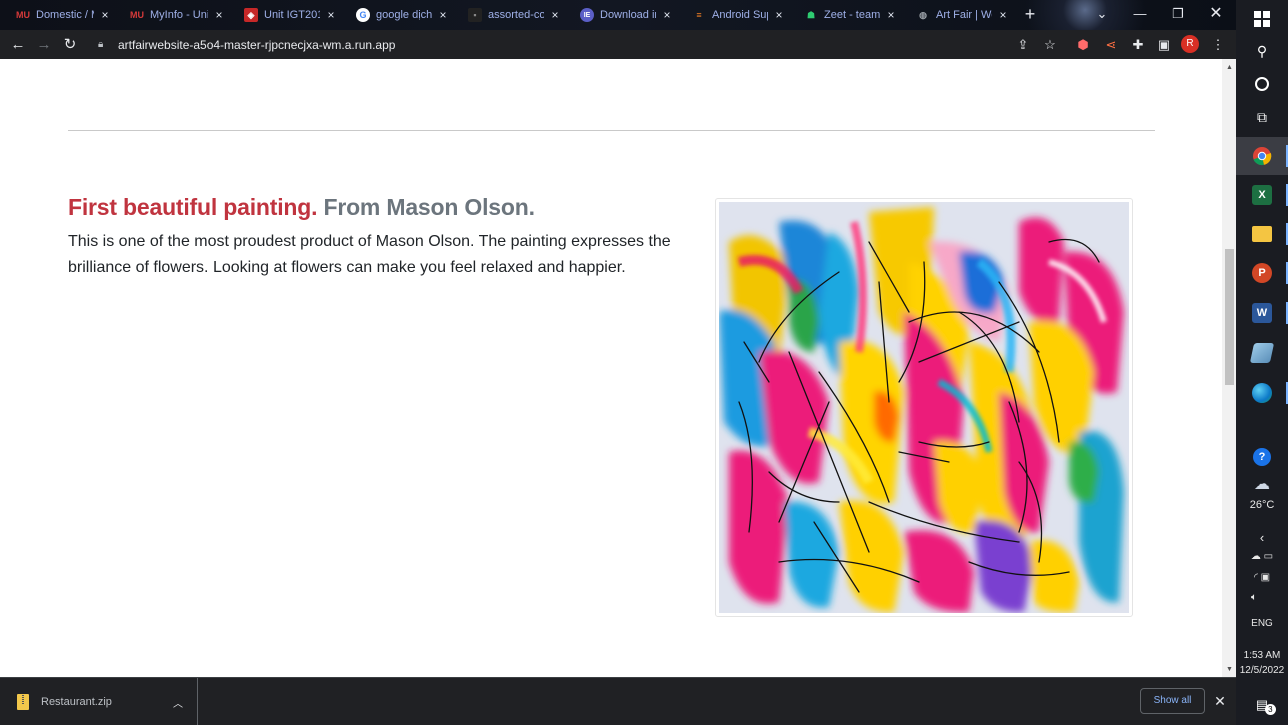 This screenshot has width=1288, height=725. I want to click on notification-count-badge: 3, so click(1270, 709).